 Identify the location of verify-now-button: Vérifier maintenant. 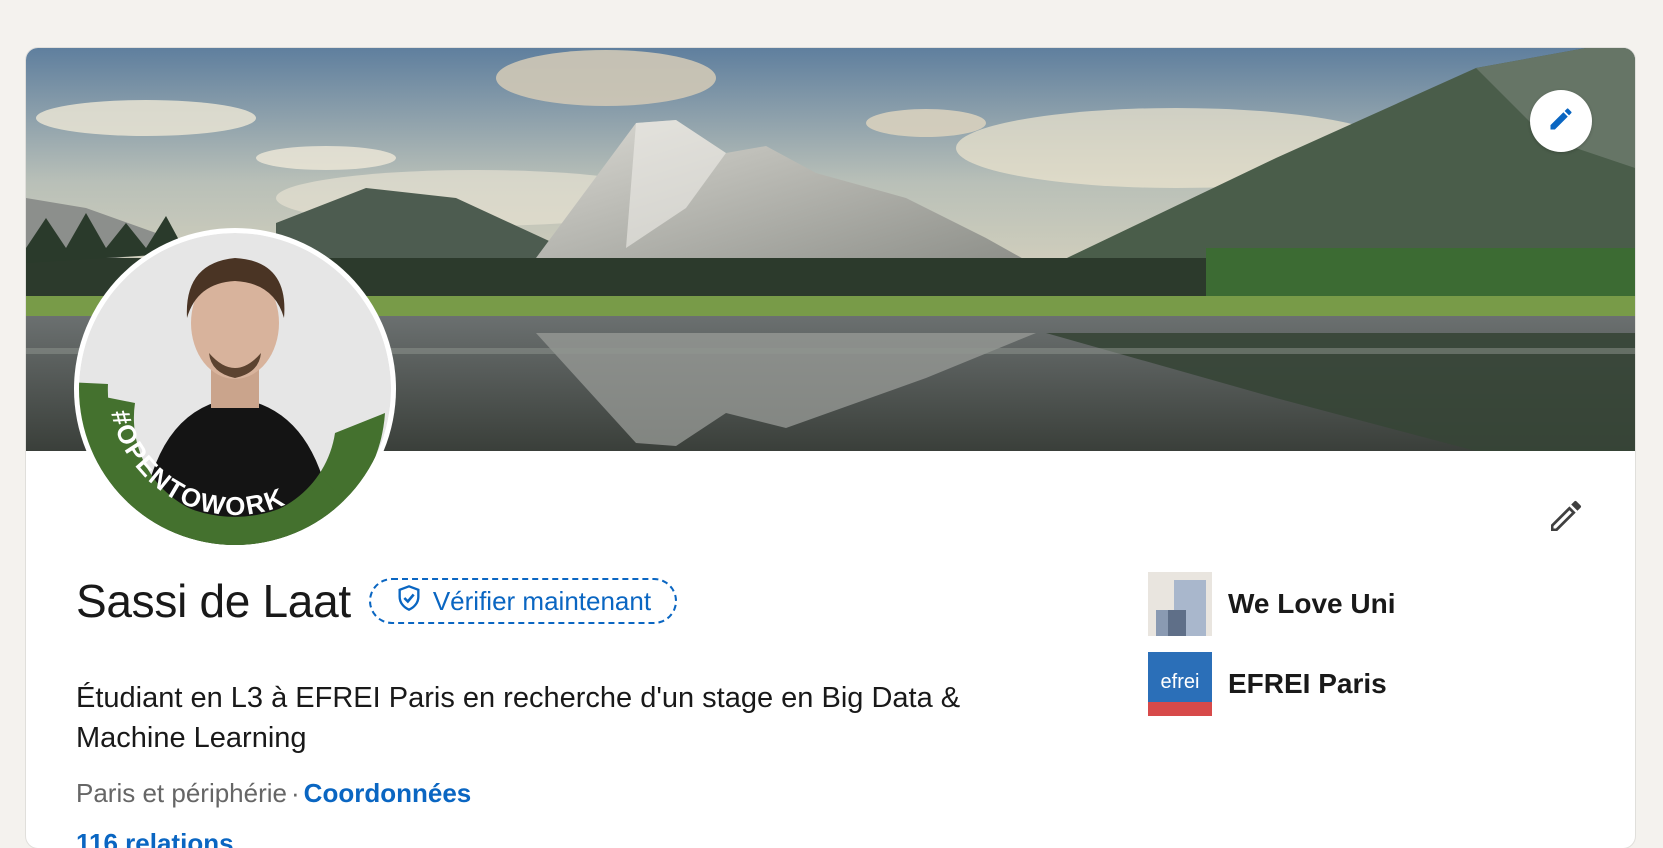
(523, 601).